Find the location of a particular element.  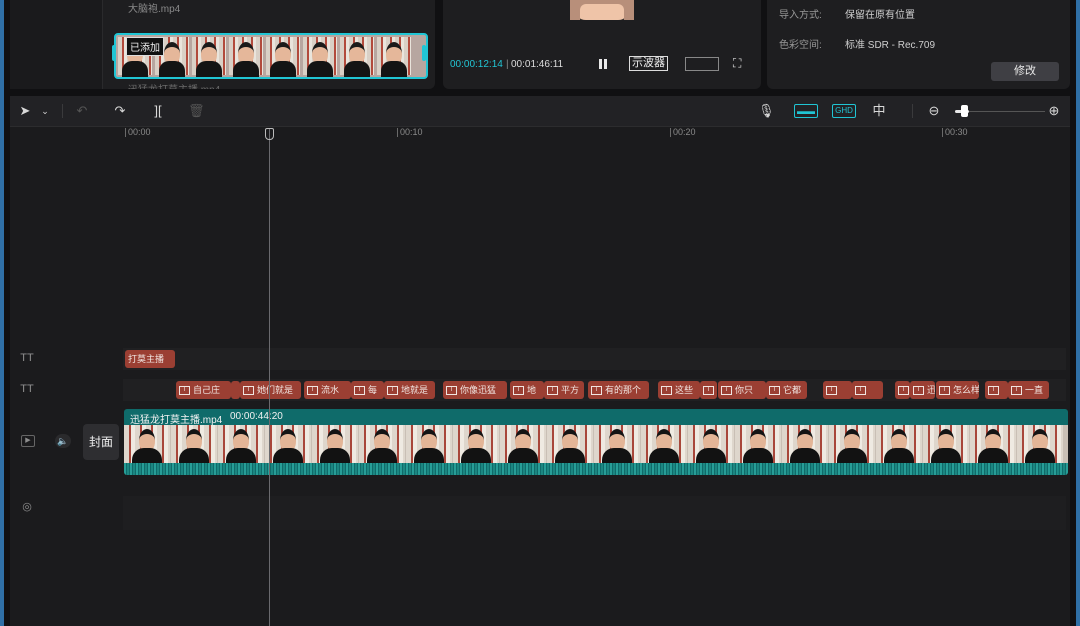

magnet-snap-icon: ▬▬ is located at coordinates (806, 111).